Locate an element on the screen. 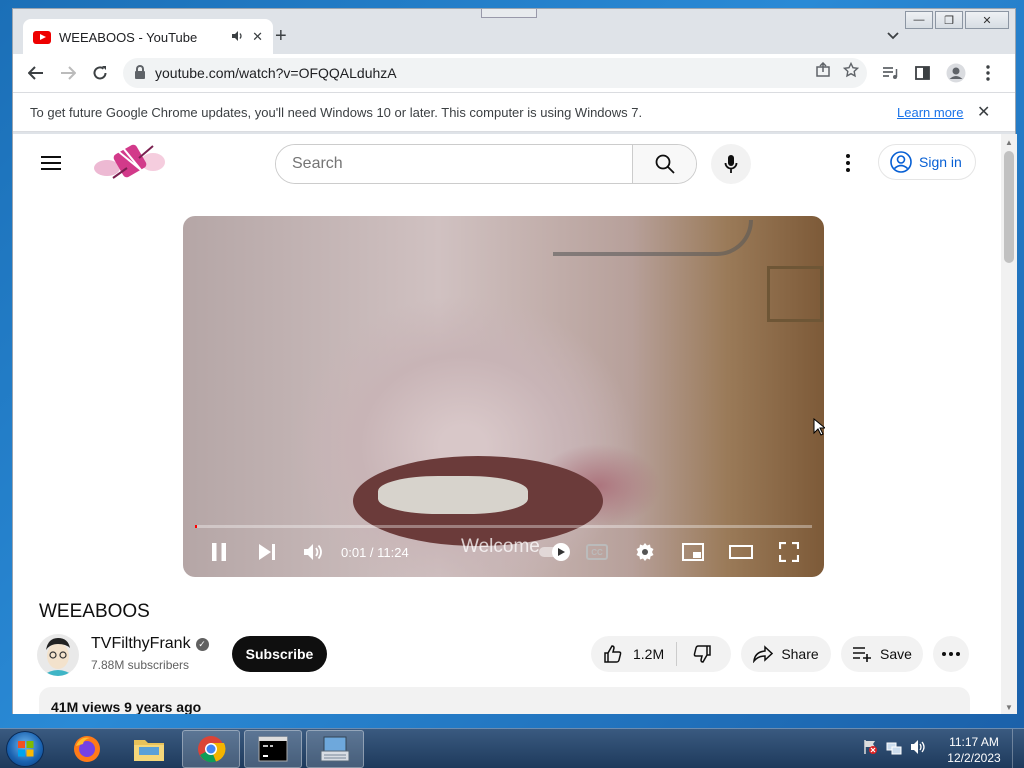 This screenshot has height=768, width=1024. taskbar-keyboard-app is located at coordinates (335, 749).